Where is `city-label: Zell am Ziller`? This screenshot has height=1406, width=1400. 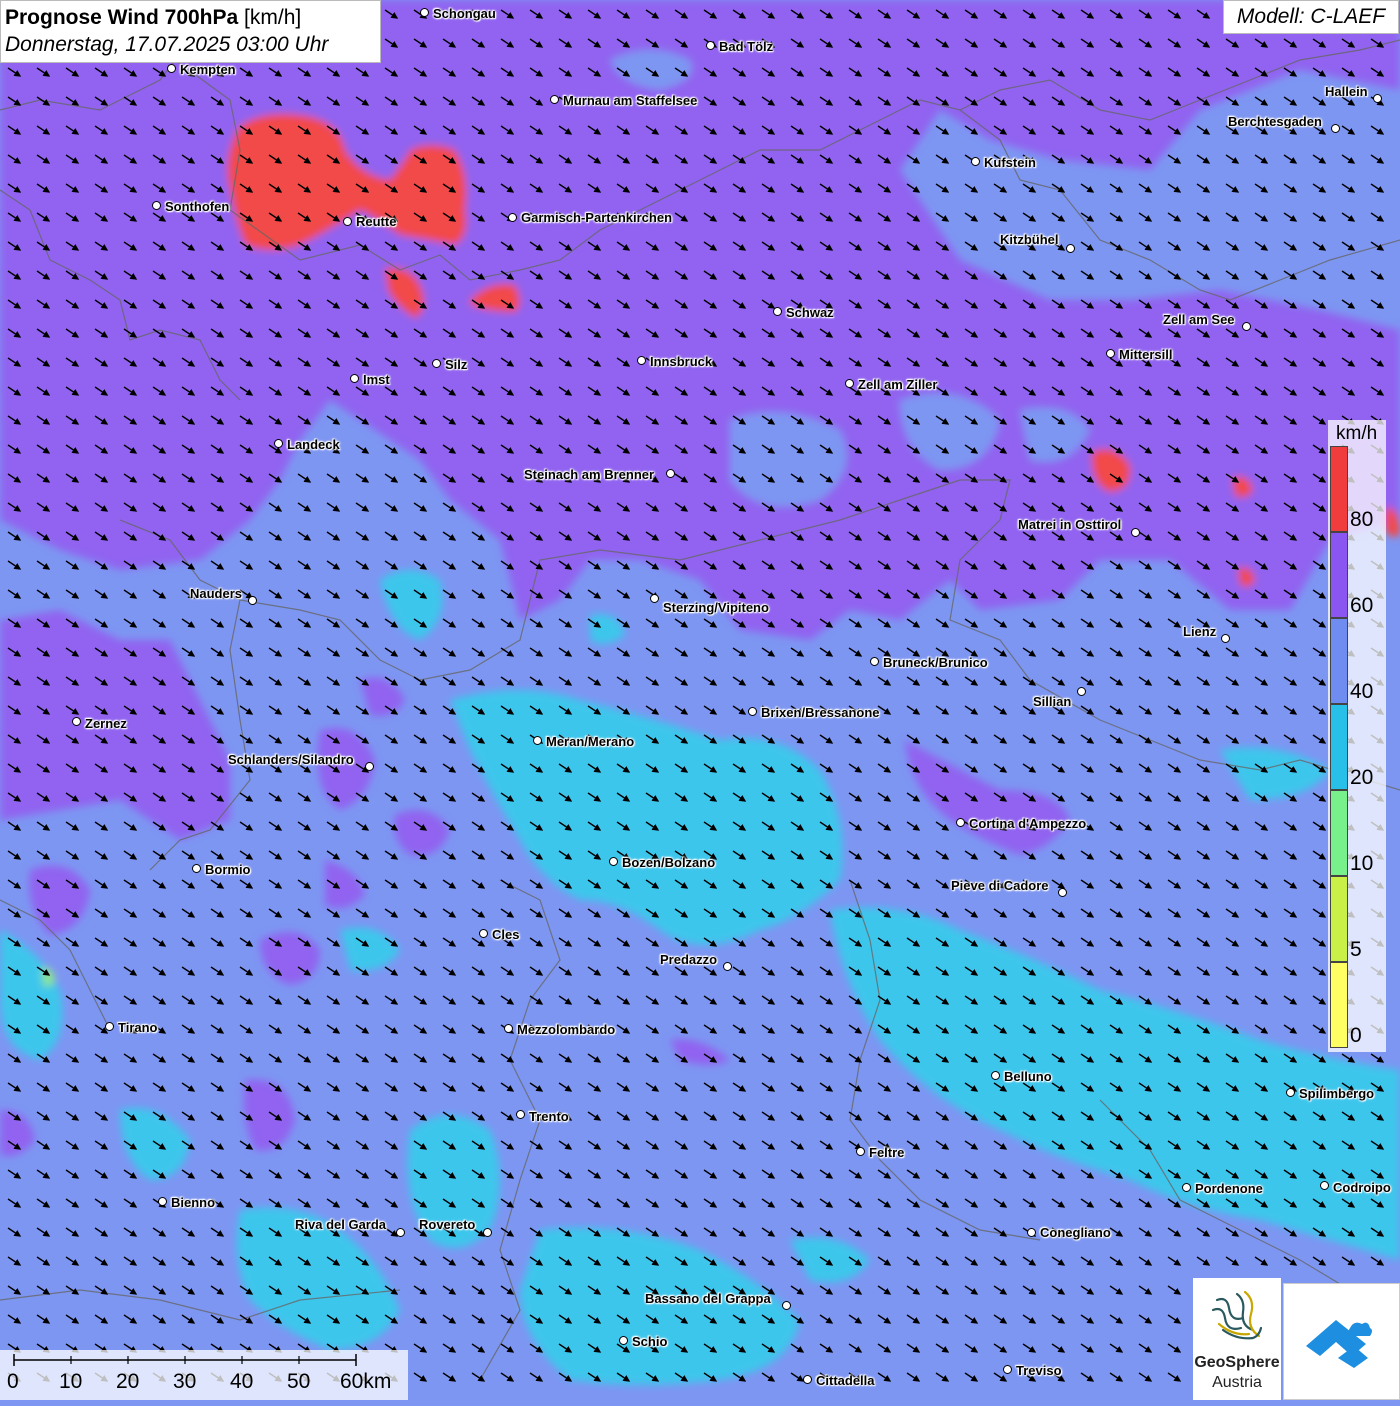
city-label: Zell am Ziller is located at coordinates (898, 384).